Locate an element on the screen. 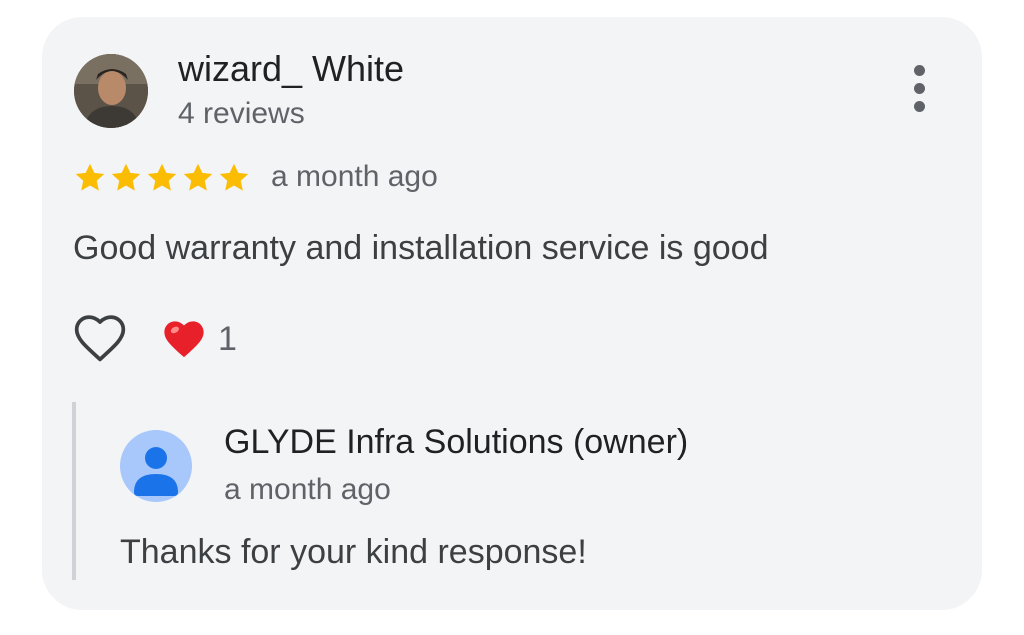  reaction-summary: 1 is located at coordinates (199, 339).